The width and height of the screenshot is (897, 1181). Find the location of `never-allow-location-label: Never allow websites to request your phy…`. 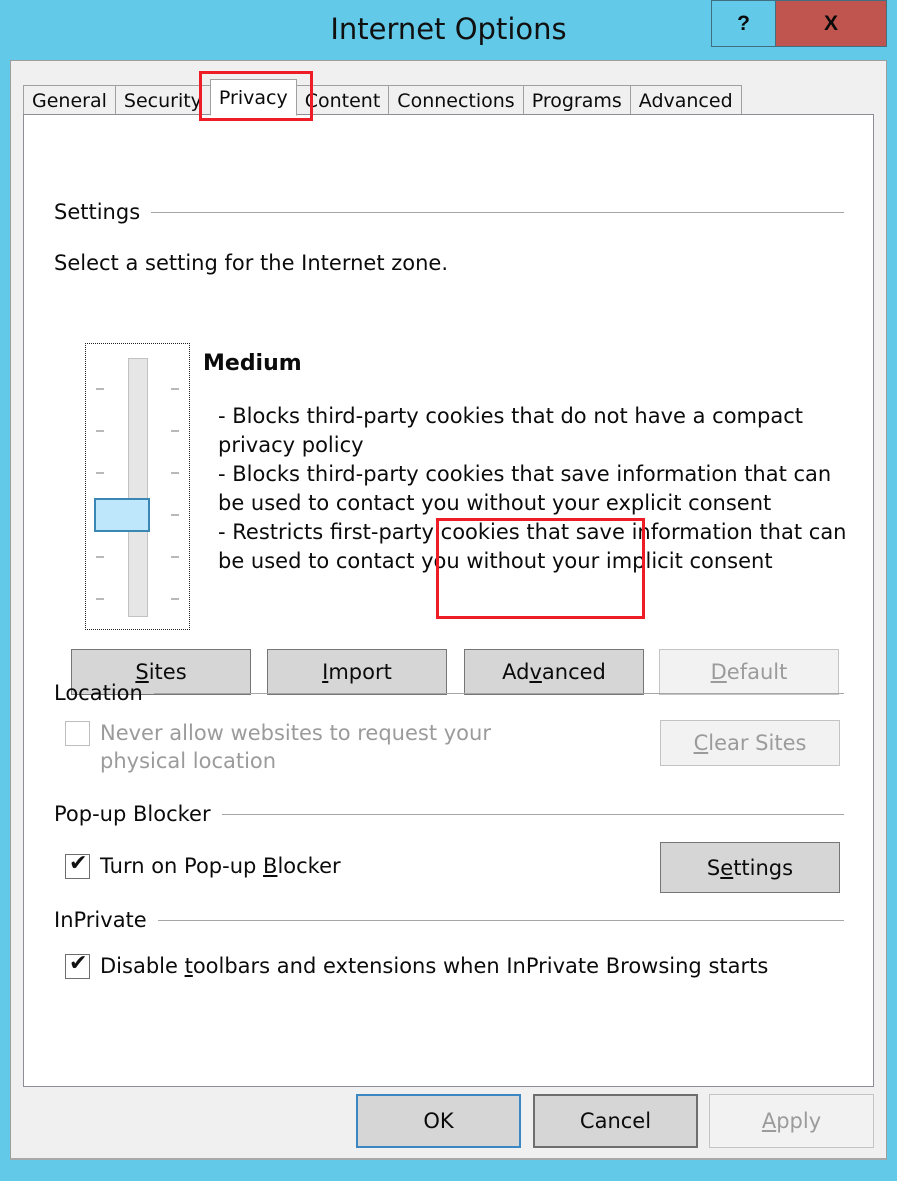

never-allow-location-label: Never allow websites to request your phy… is located at coordinates (295, 747).